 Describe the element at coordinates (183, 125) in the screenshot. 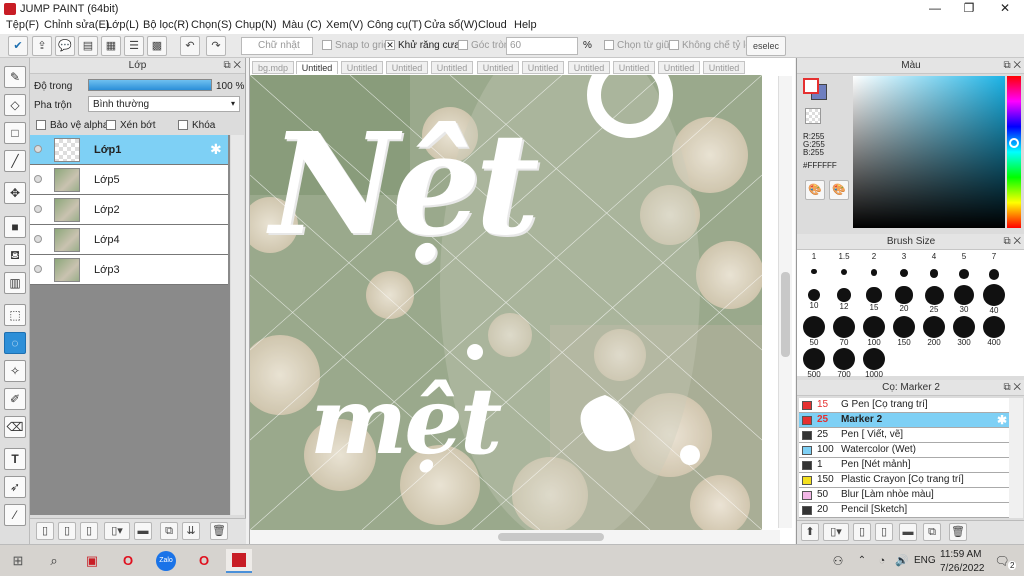

I see `lock-checkbox` at that location.